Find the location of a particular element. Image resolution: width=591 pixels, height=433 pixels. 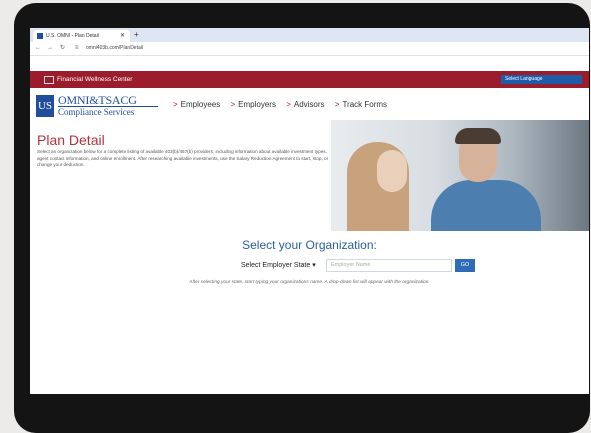

logo-subtitle: Compliance Services is located at coordinates (96, 112).